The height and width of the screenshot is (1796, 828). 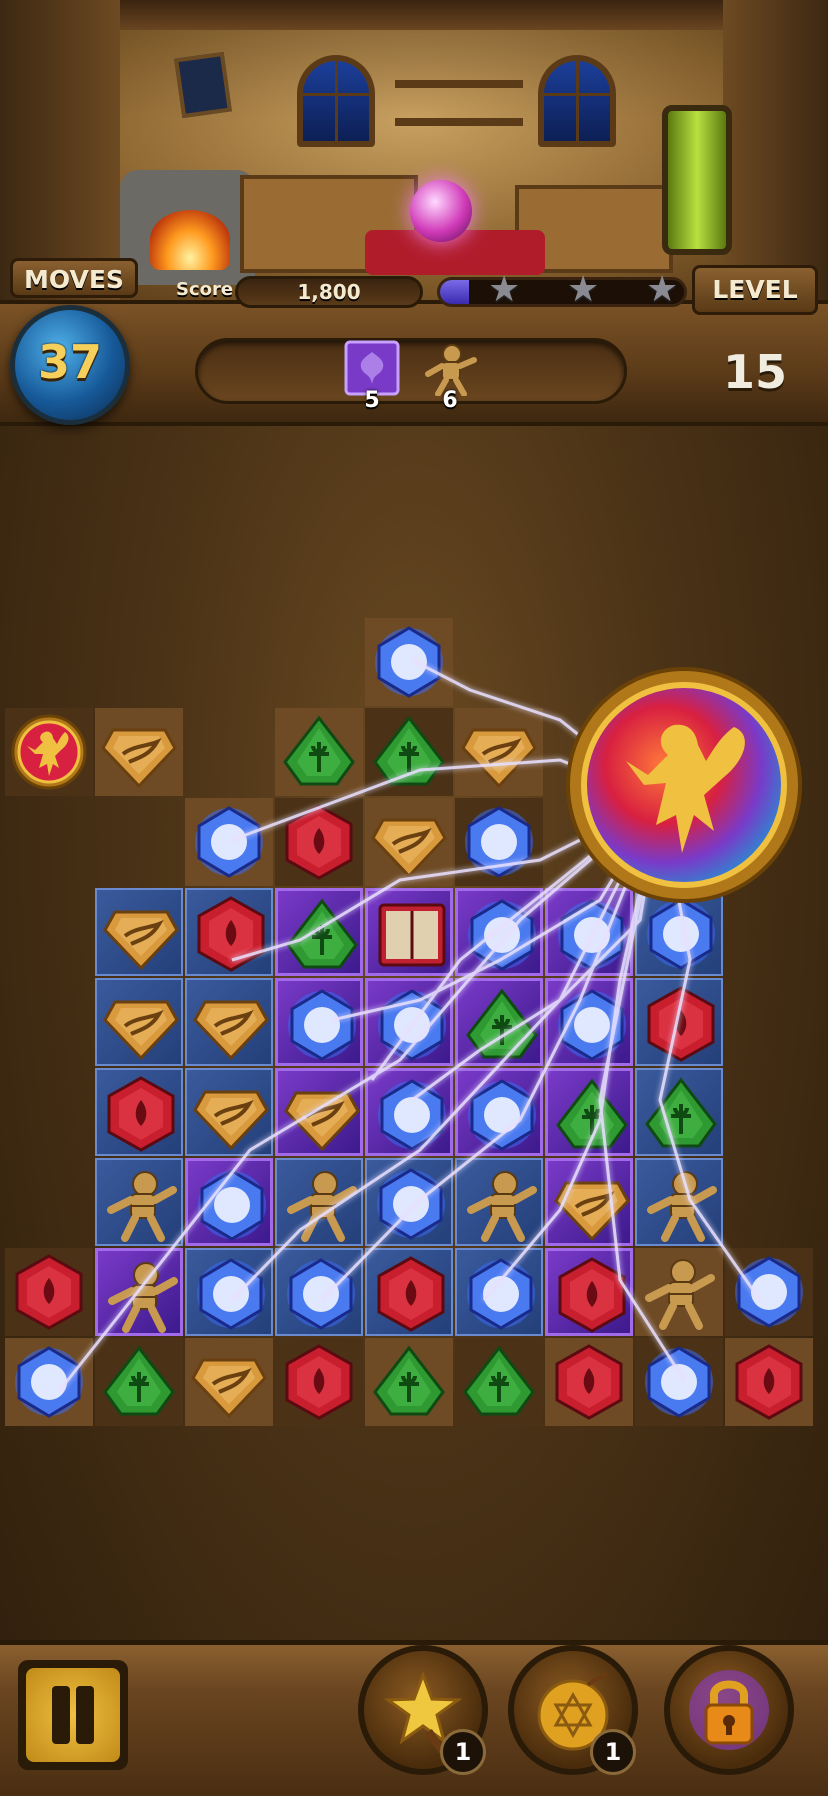 I want to click on star-wand-booster-button: 1, so click(x=423, y=1710).